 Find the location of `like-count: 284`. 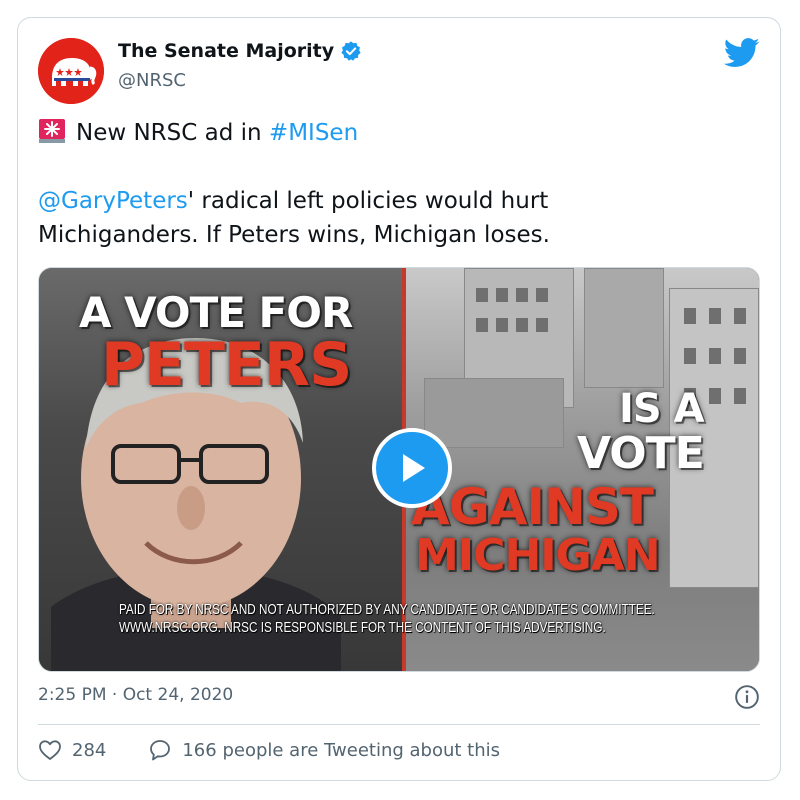

like-count: 284 is located at coordinates (89, 750).